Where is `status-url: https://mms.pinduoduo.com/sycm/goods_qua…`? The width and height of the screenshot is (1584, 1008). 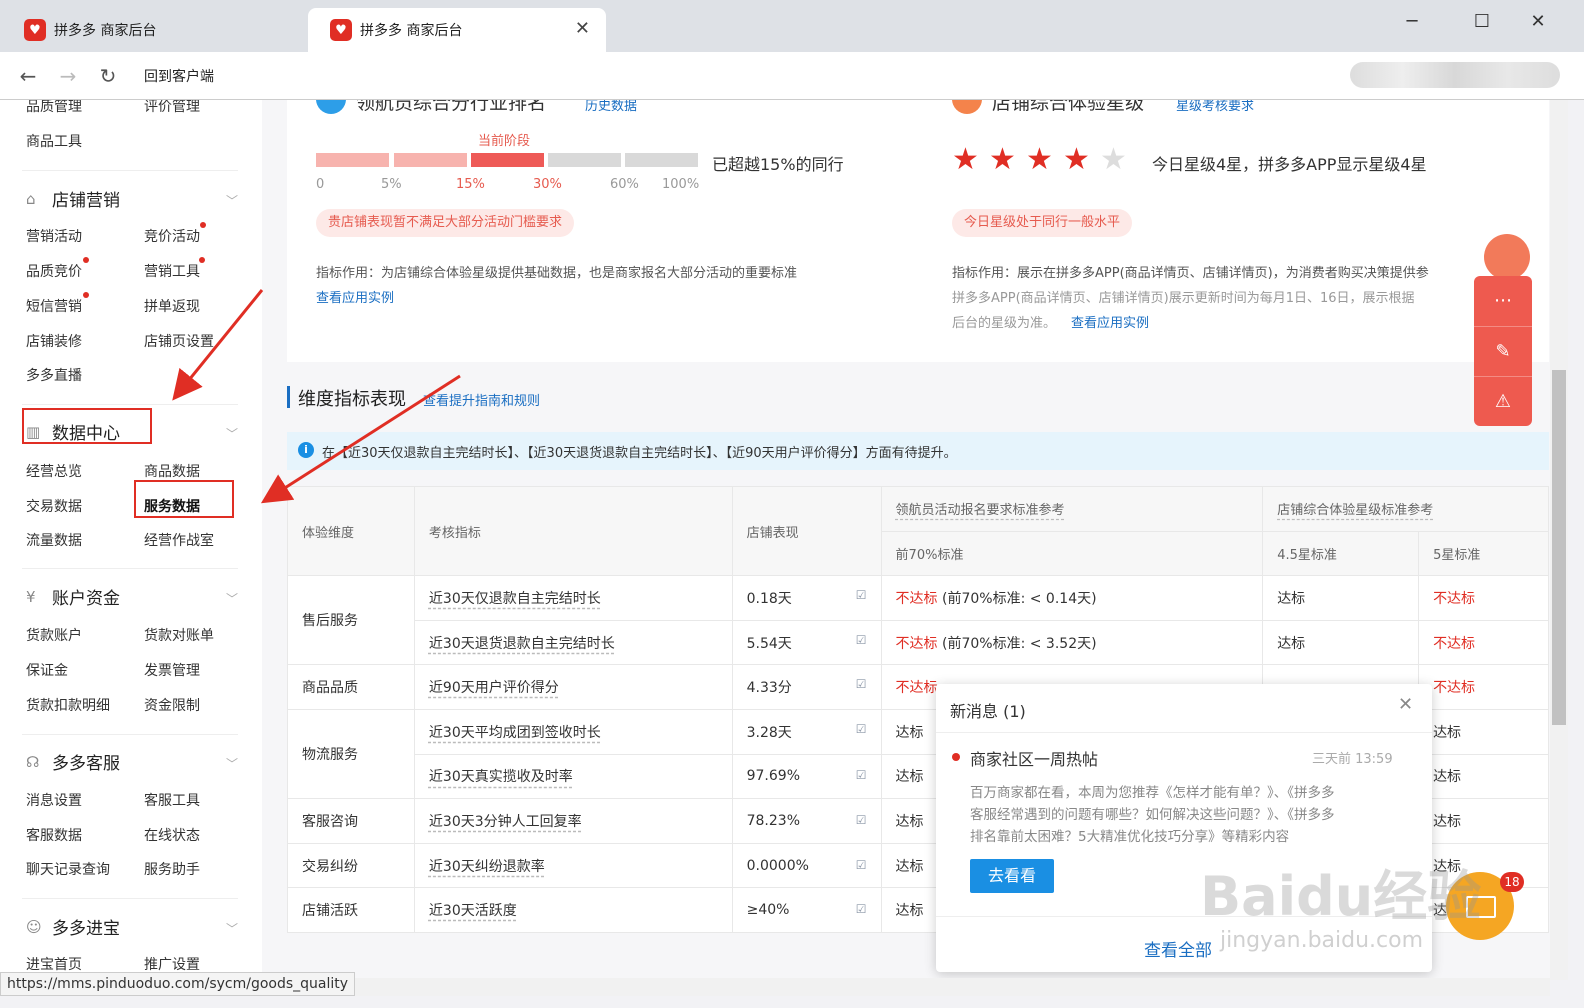 status-url: https://mms.pinduoduo.com/sycm/goods_qua… is located at coordinates (178, 984).